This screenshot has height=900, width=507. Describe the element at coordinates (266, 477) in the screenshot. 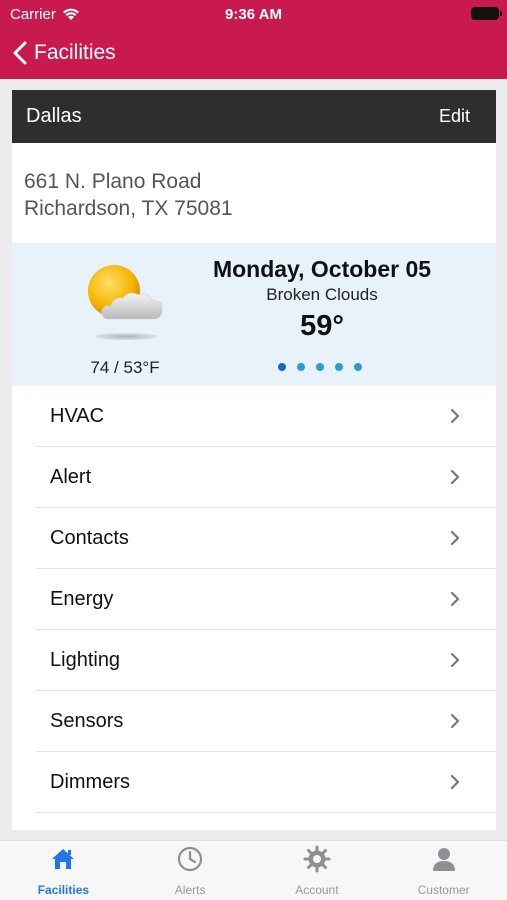

I see `menu-item-alert: Alert` at that location.